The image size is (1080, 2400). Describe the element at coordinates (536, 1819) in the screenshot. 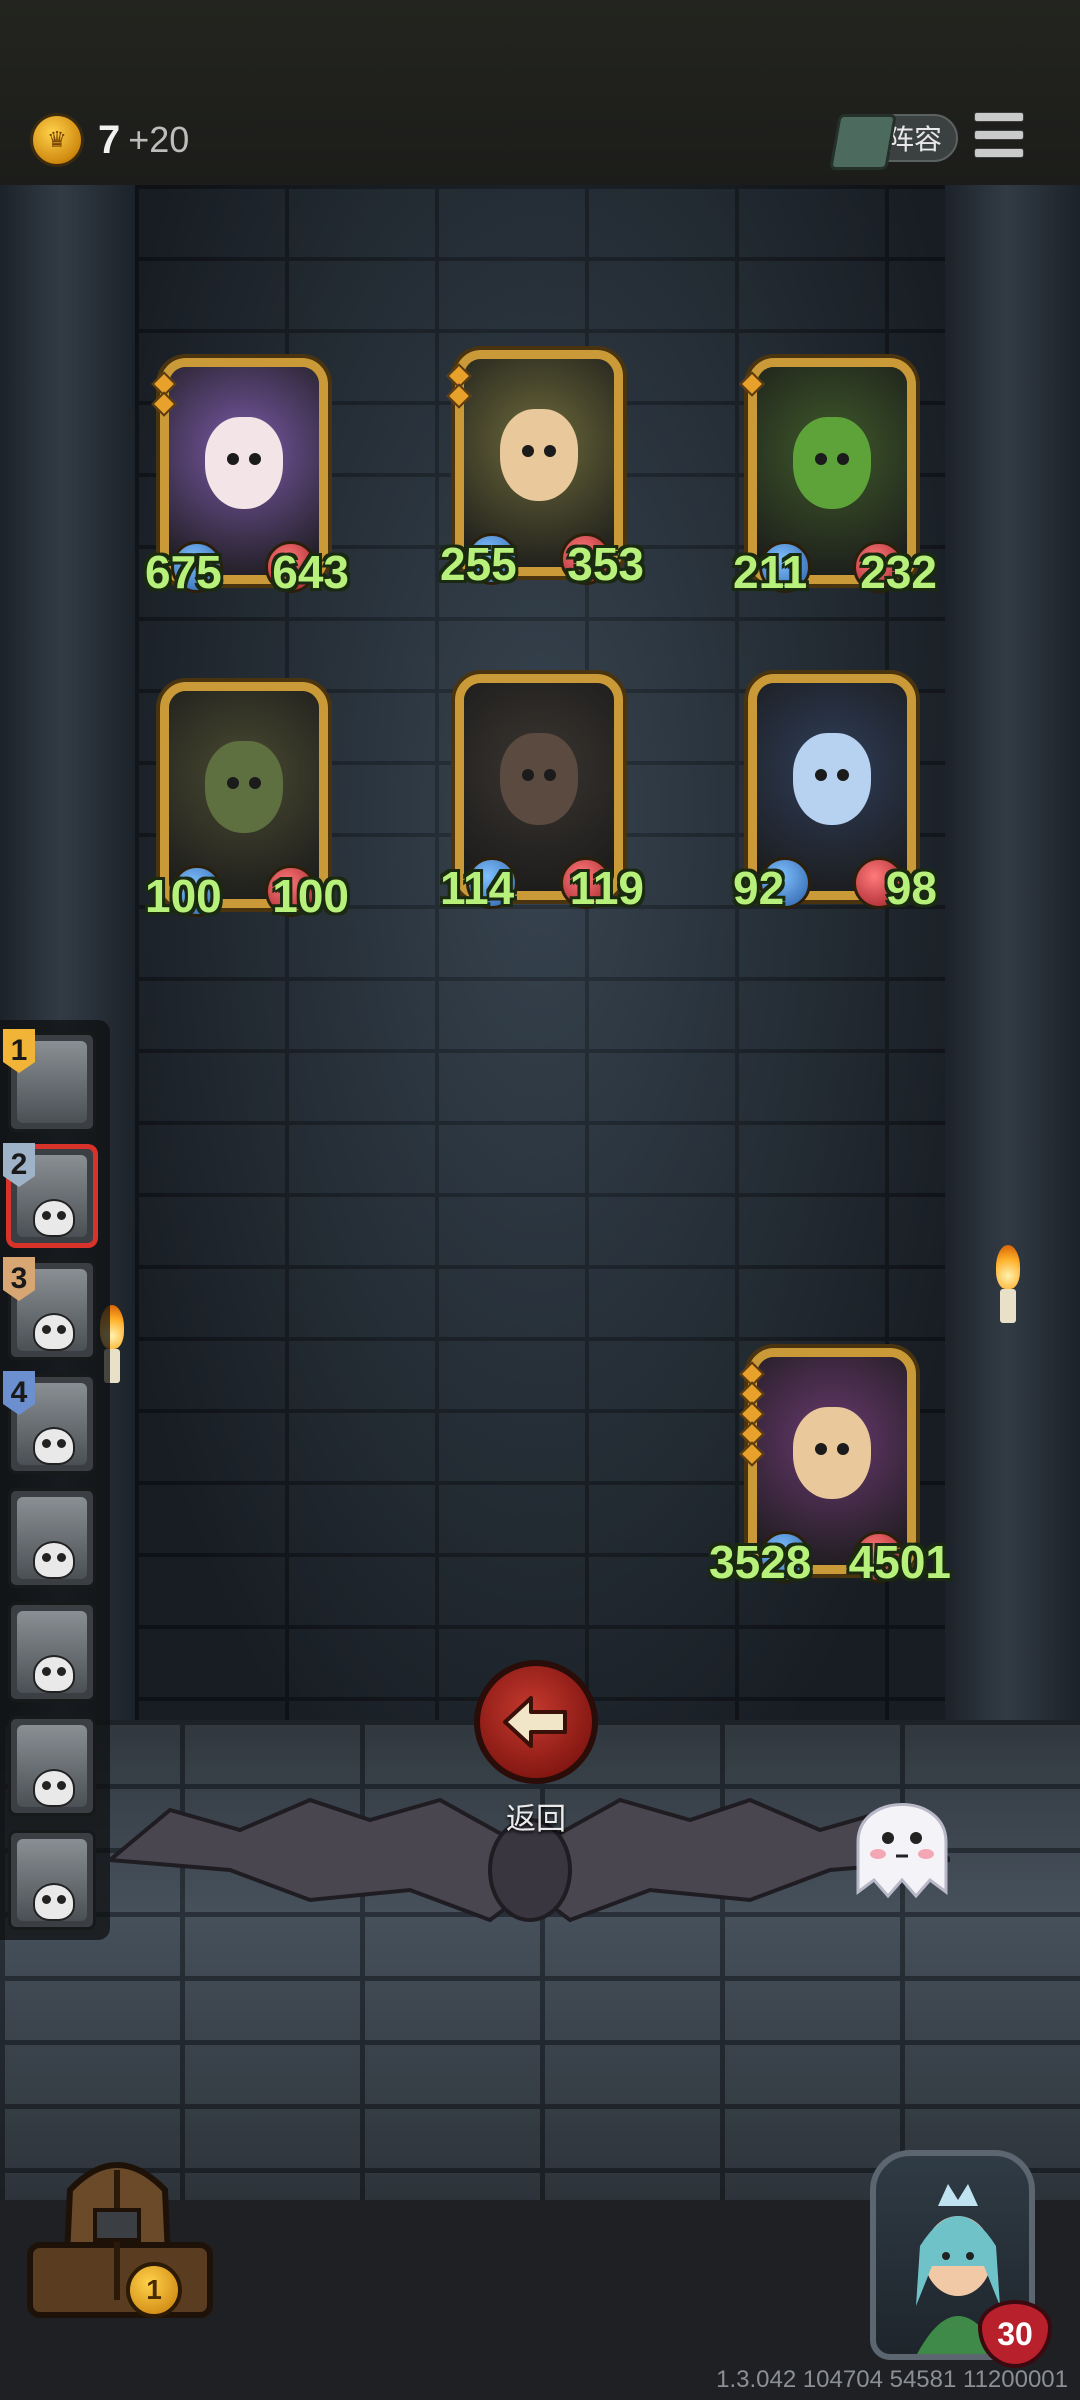

I see `back-label: 返回` at that location.